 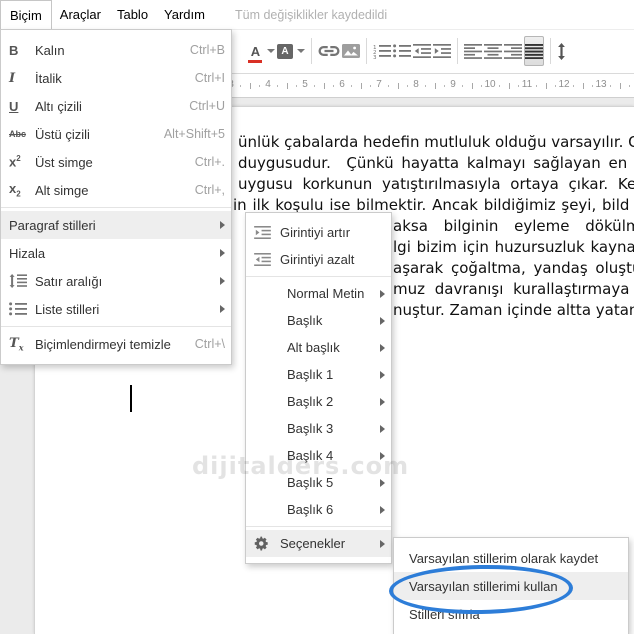 I want to click on option-item-varsayilan-stillerim-olarak-kaydet: Varsayılan stillerim olarak kaydet, so click(x=511, y=558).